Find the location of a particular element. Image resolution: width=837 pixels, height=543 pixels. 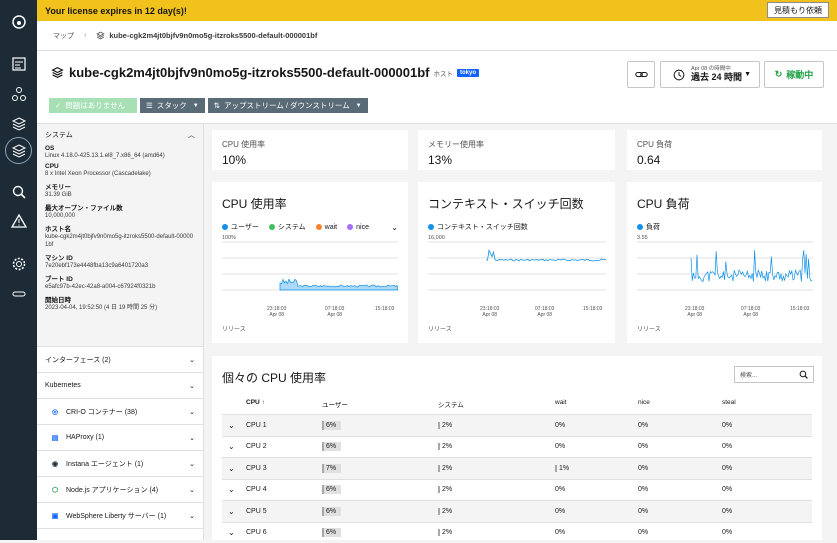

system-info-value: 7e20ebf173e4448fba13c9a6401720a3 is located at coordinates (120, 266).